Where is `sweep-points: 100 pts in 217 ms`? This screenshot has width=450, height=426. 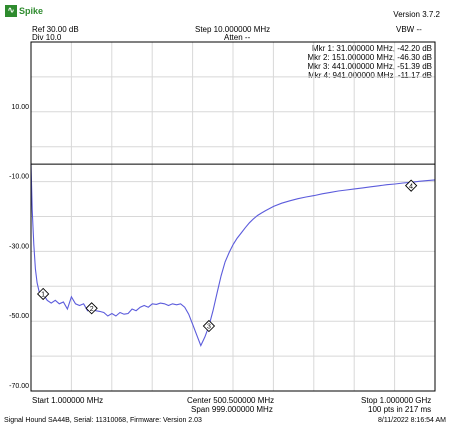 sweep-points: 100 pts in 217 ms is located at coordinates (400, 409).